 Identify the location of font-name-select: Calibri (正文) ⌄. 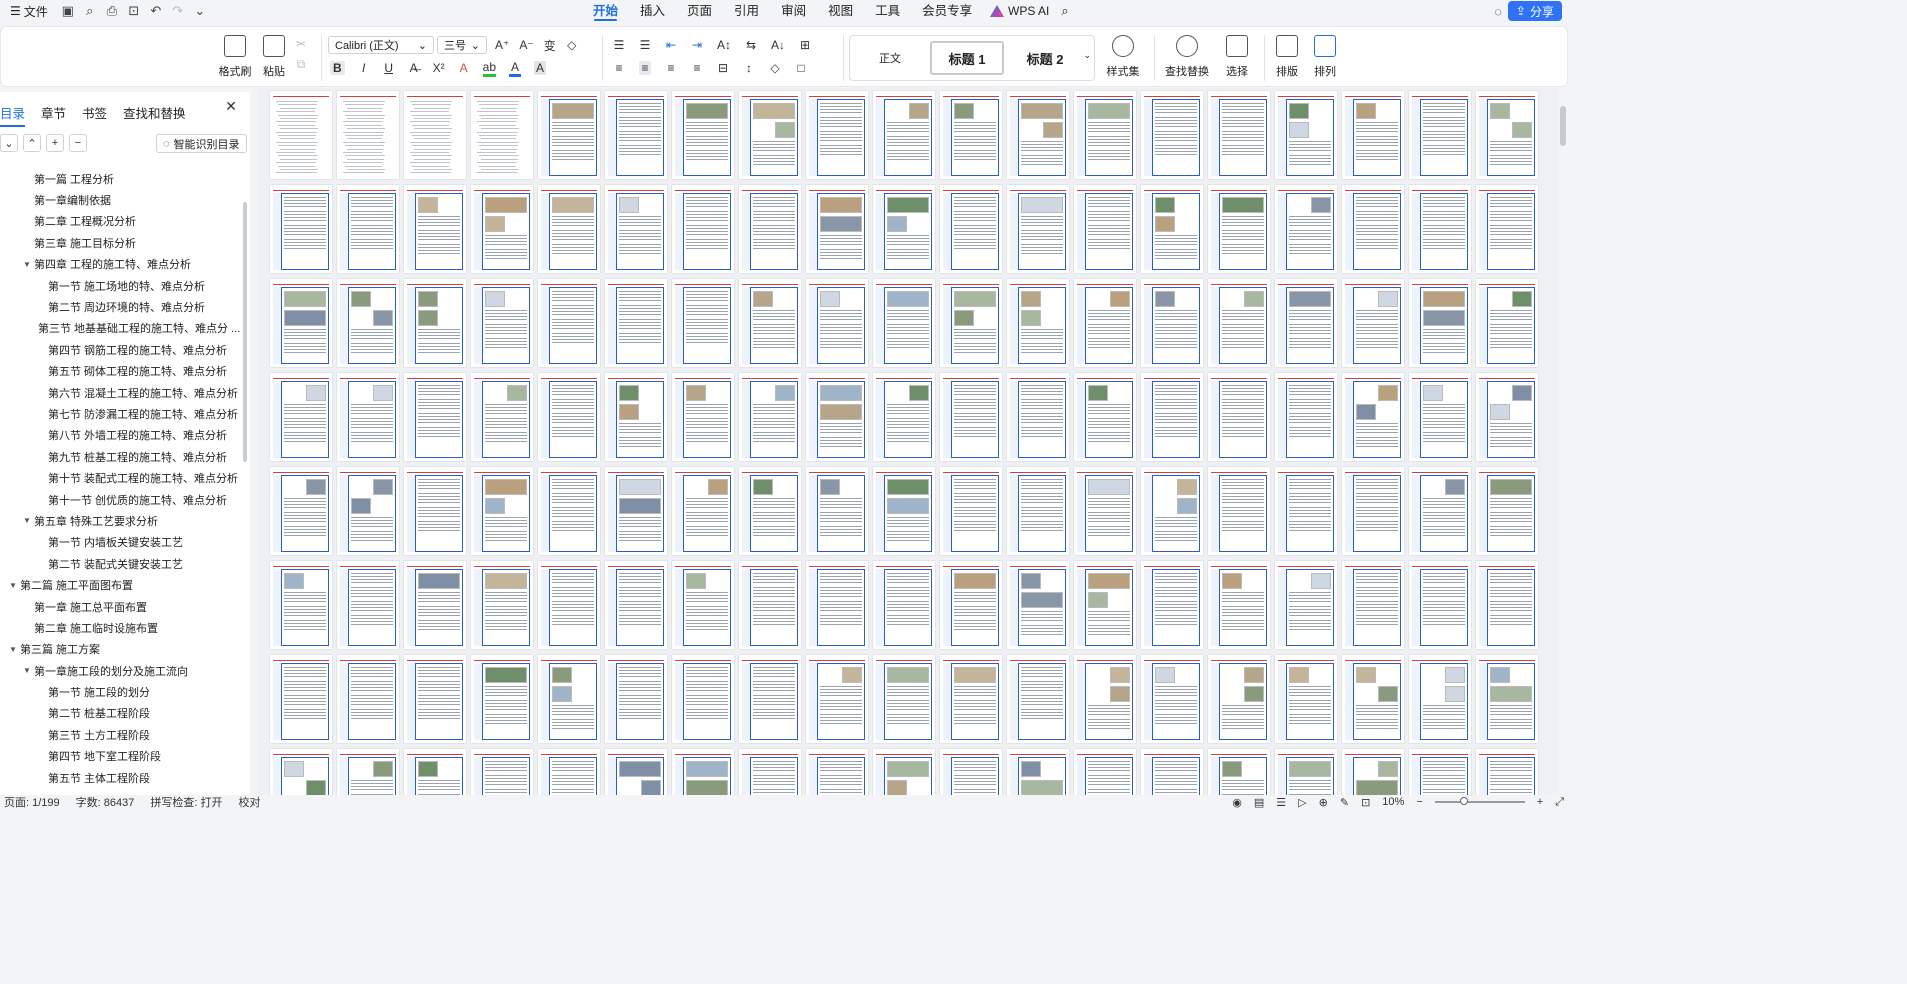
(381, 45).